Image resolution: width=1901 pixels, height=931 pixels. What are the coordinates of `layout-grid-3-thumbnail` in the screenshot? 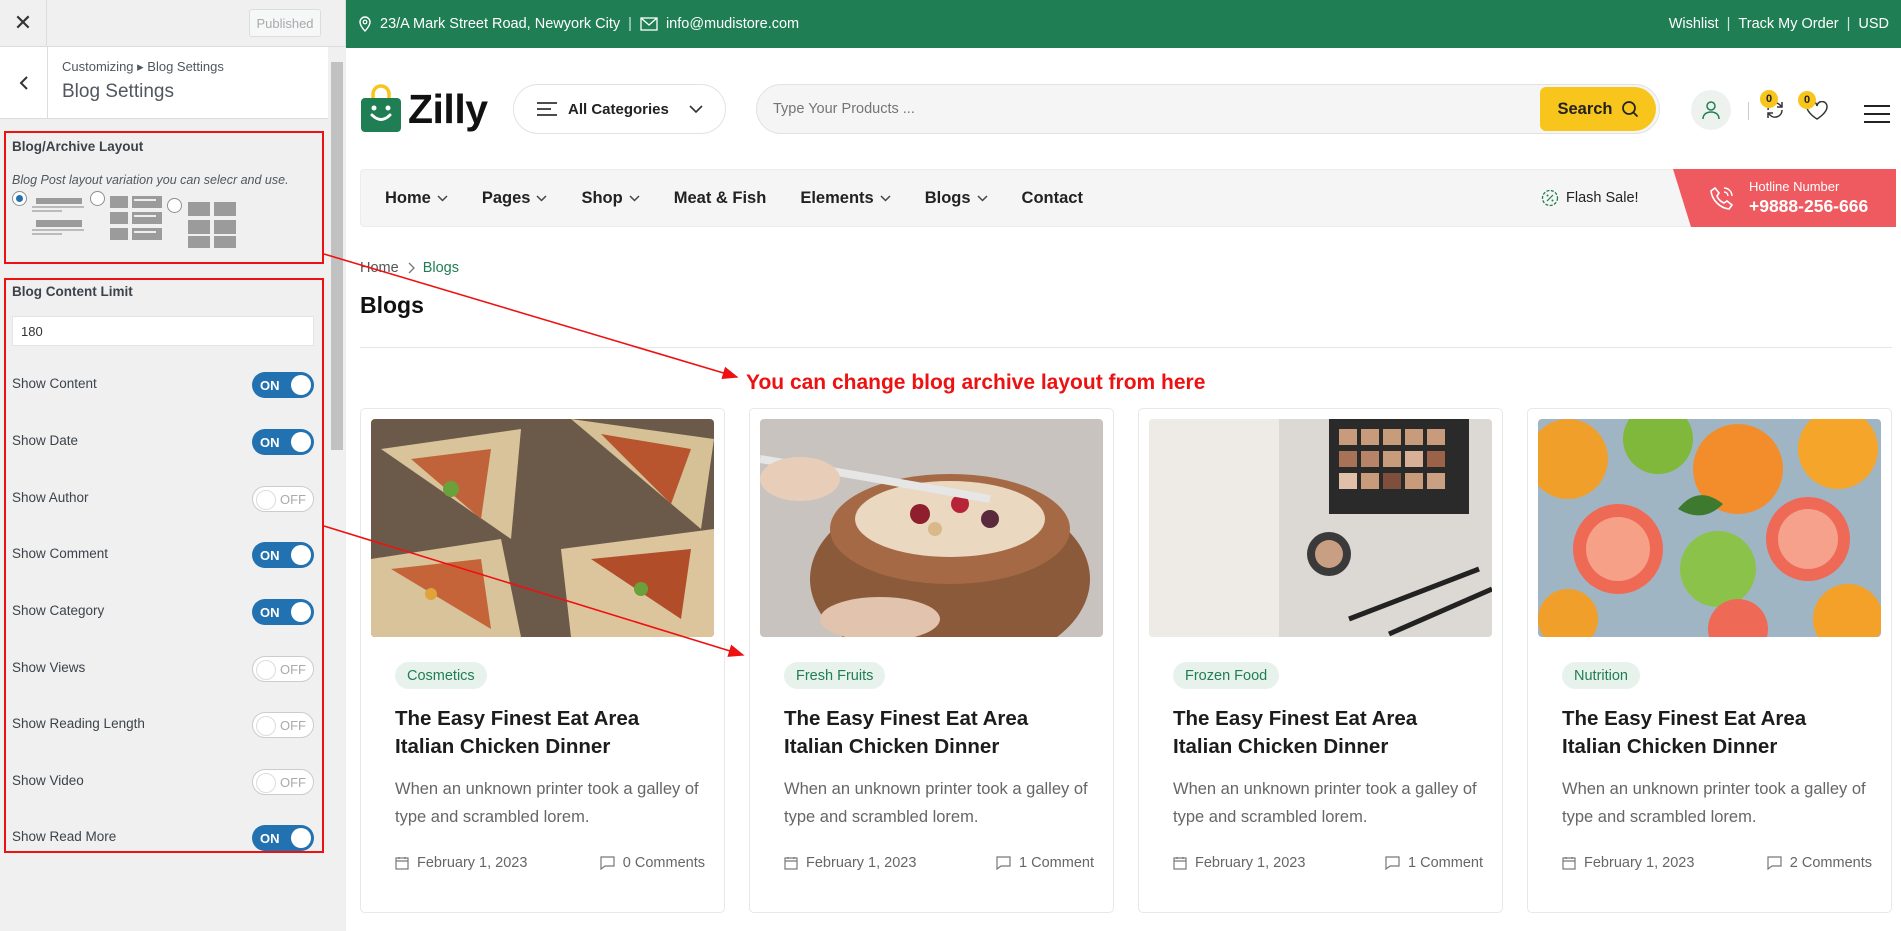 It's located at (214, 225).